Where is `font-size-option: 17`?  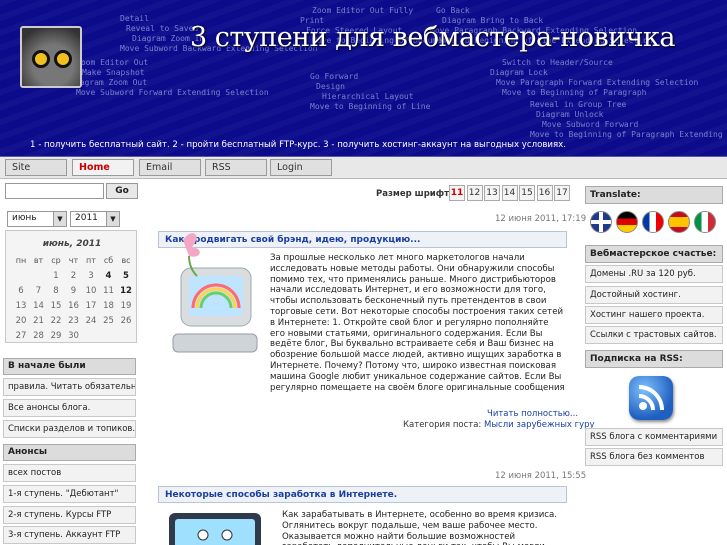
font-size-option: 17 is located at coordinates (562, 193).